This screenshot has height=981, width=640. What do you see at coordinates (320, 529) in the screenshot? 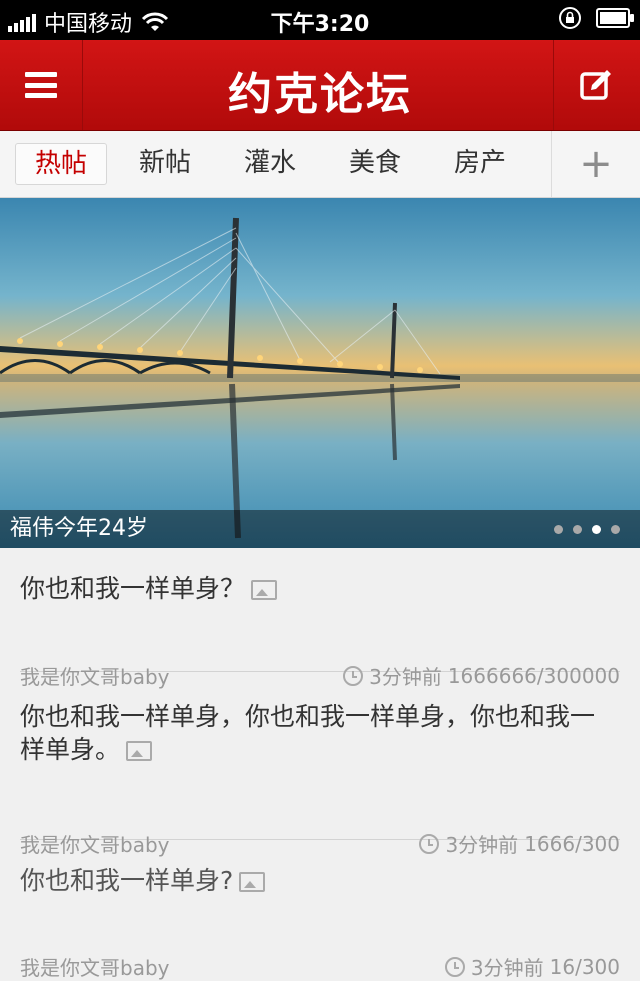
I see `banner-caption: 福伟今年24岁` at bounding box center [320, 529].